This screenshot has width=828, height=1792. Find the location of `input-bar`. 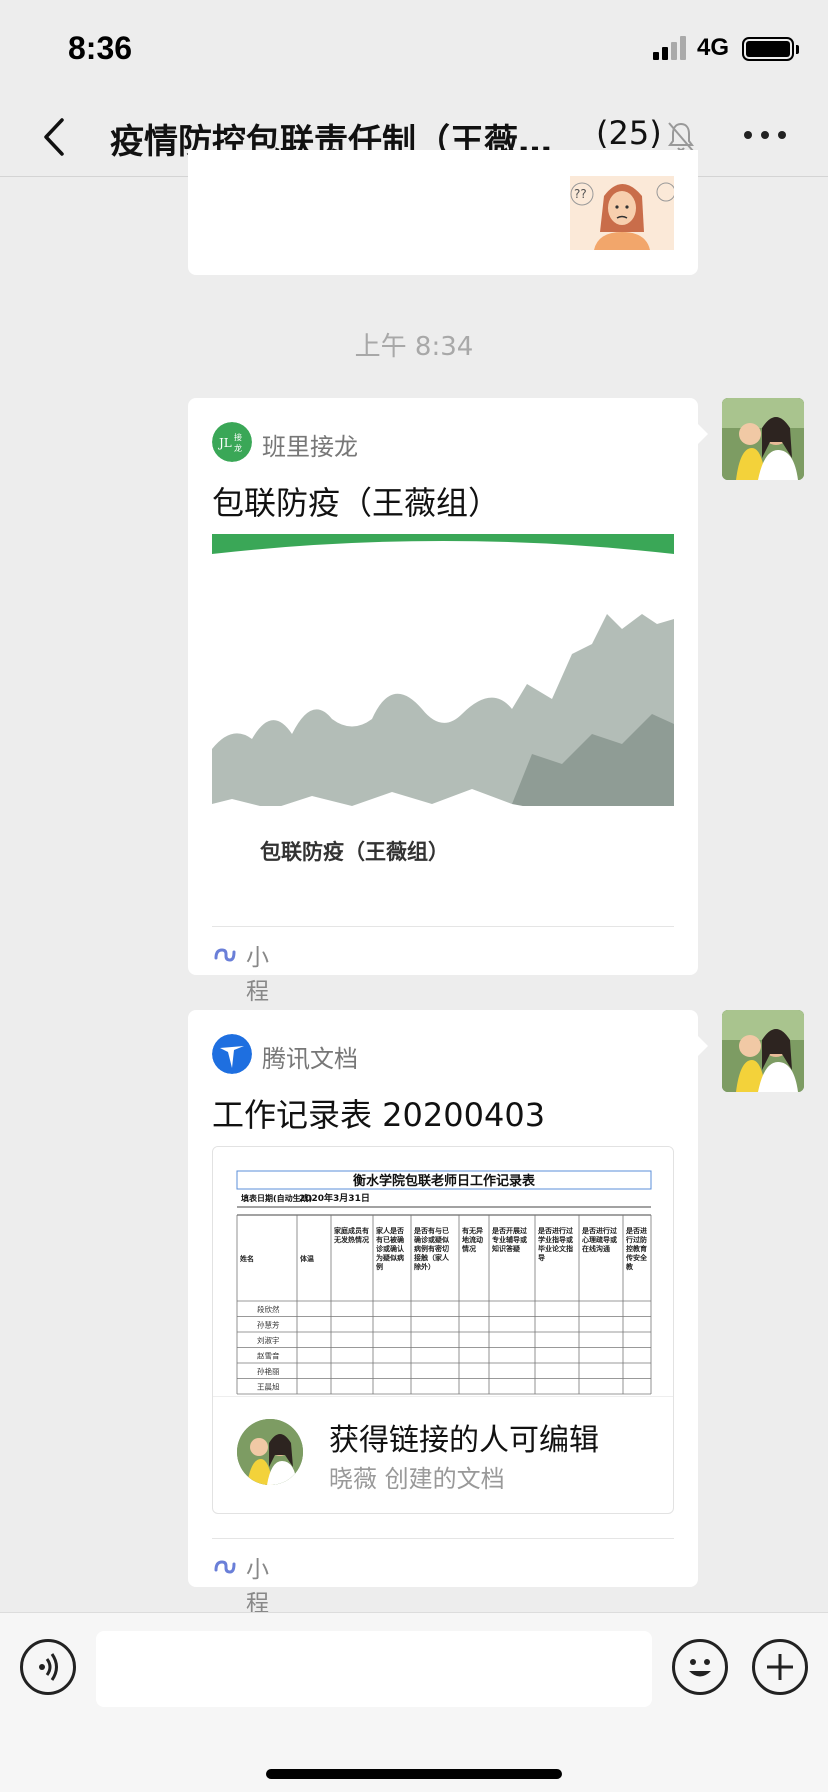

input-bar is located at coordinates (414, 1702).